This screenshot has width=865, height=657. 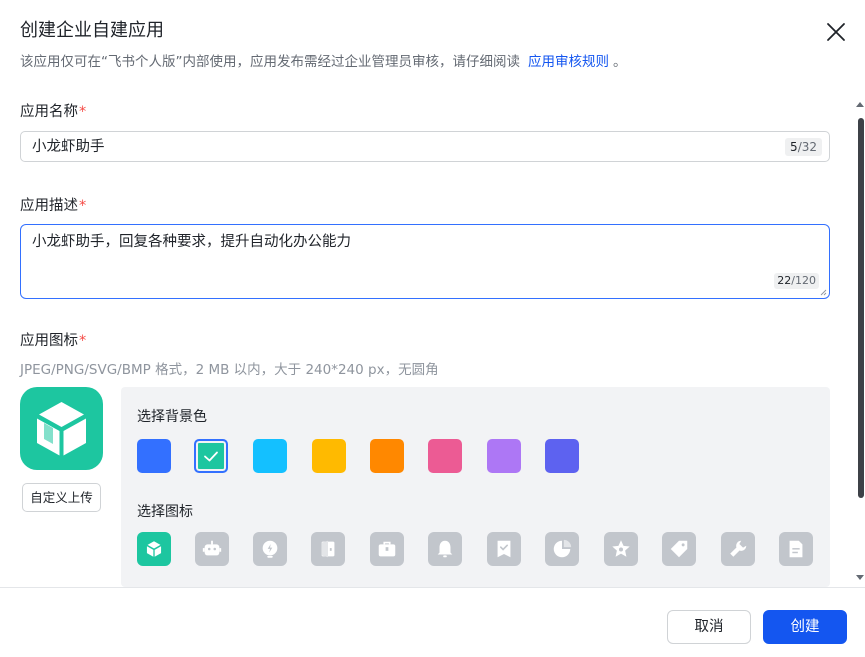 I want to click on color-swatch-purple, so click(x=504, y=456).